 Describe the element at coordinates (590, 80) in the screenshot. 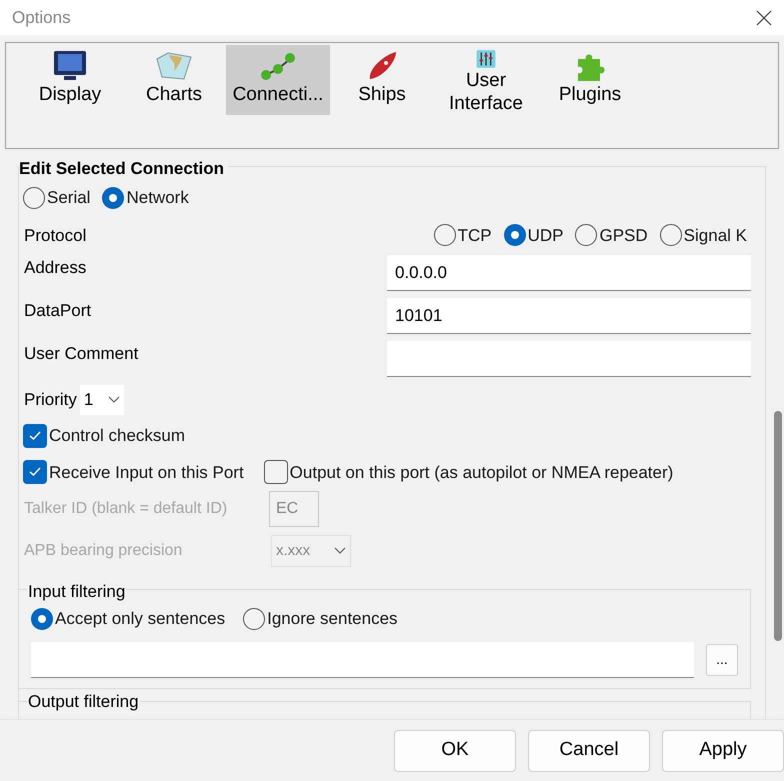

I see `toolbar-tab: Plugins` at that location.